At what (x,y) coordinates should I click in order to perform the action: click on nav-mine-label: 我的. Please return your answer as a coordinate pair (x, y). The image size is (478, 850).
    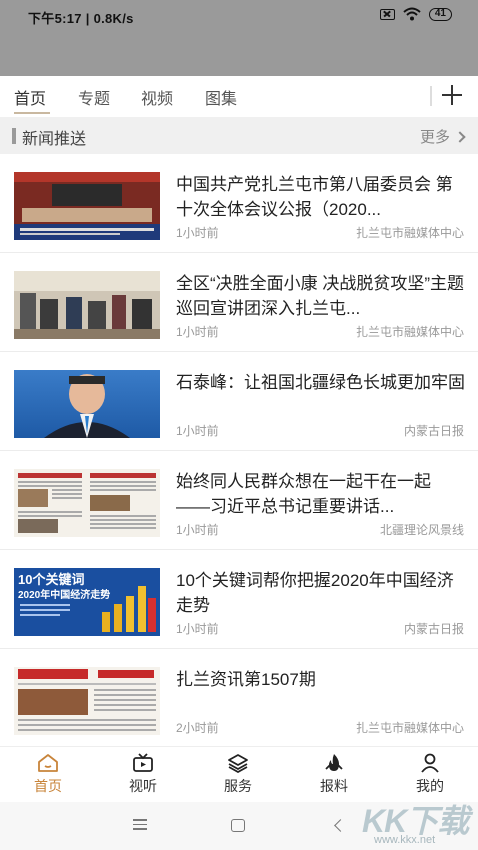
    Looking at the image, I should click on (430, 786).